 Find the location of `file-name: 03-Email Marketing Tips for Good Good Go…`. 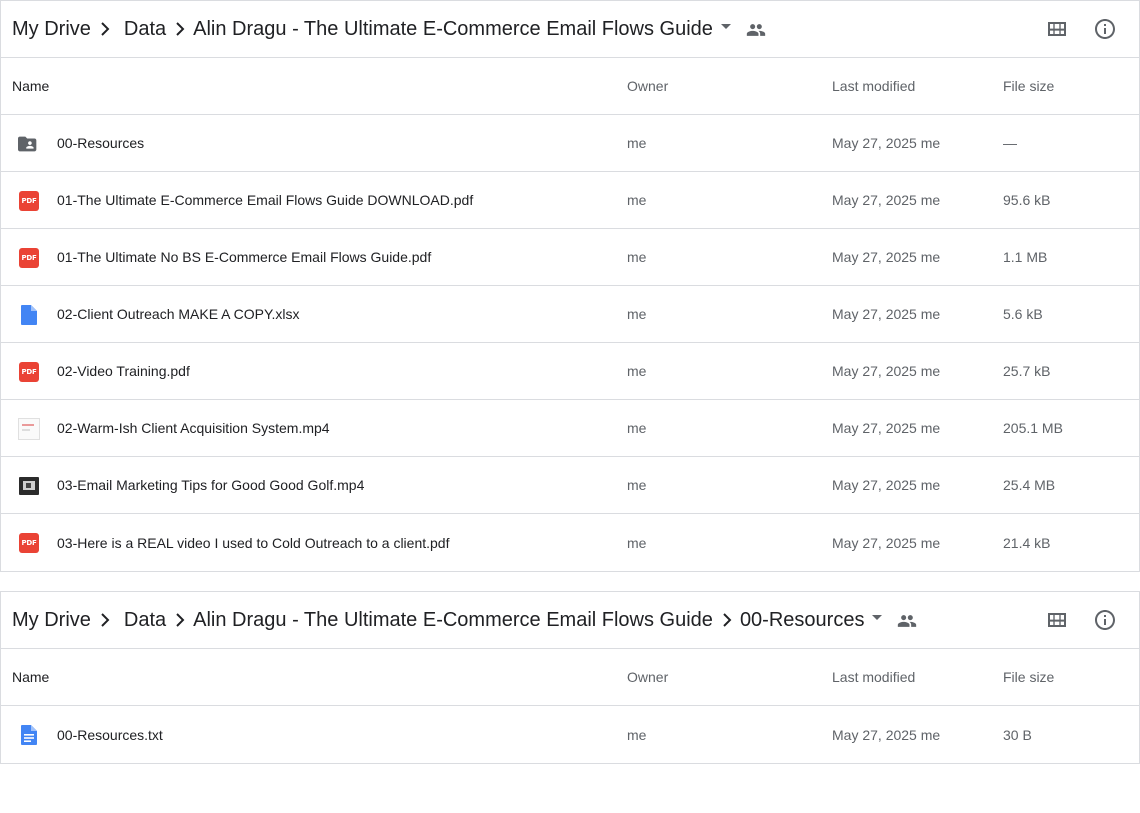

file-name: 03-Email Marketing Tips for Good Good Go… is located at coordinates (211, 485).